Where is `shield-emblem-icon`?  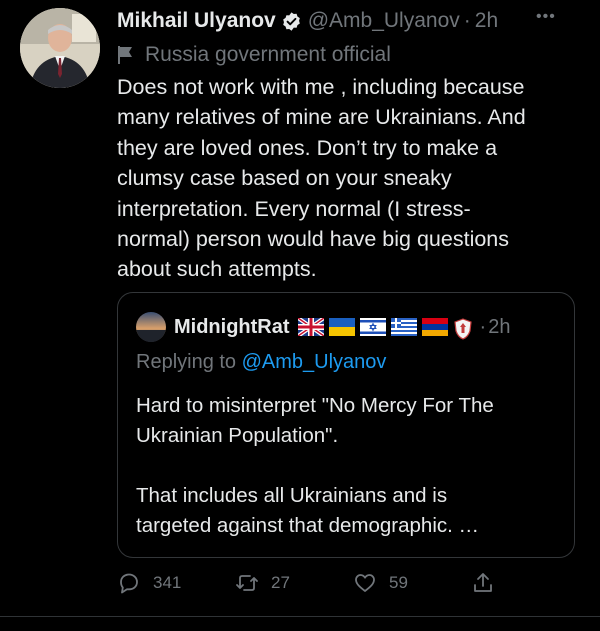
shield-emblem-icon is located at coordinates (463, 329).